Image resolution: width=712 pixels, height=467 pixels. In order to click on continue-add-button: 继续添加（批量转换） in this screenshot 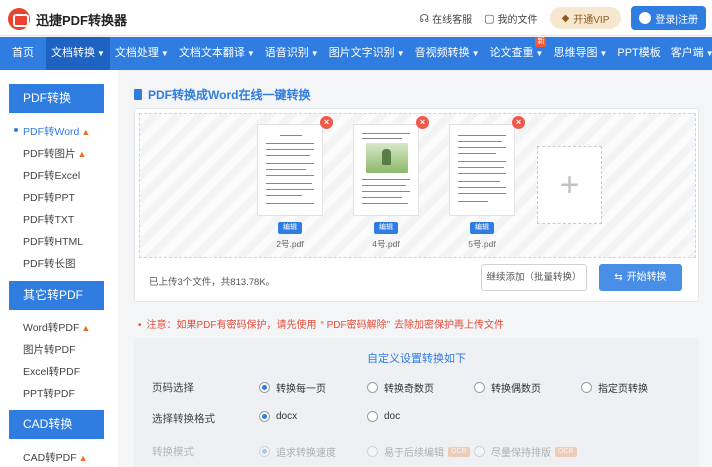, I will do `click(534, 277)`.